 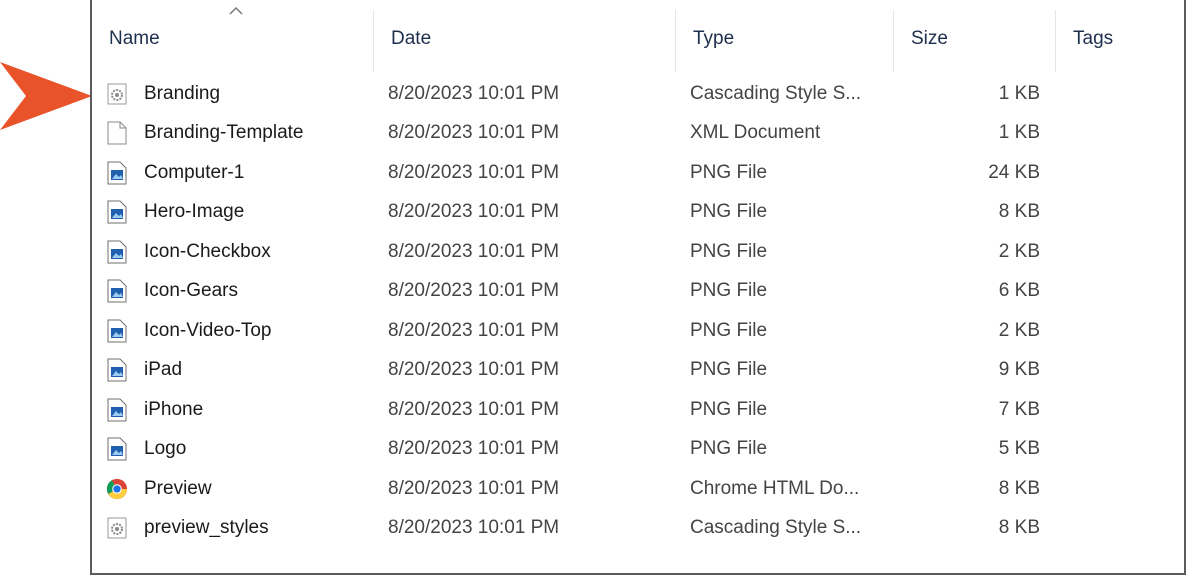 I want to click on file-name: Icon-Video-Top, so click(x=208, y=330).